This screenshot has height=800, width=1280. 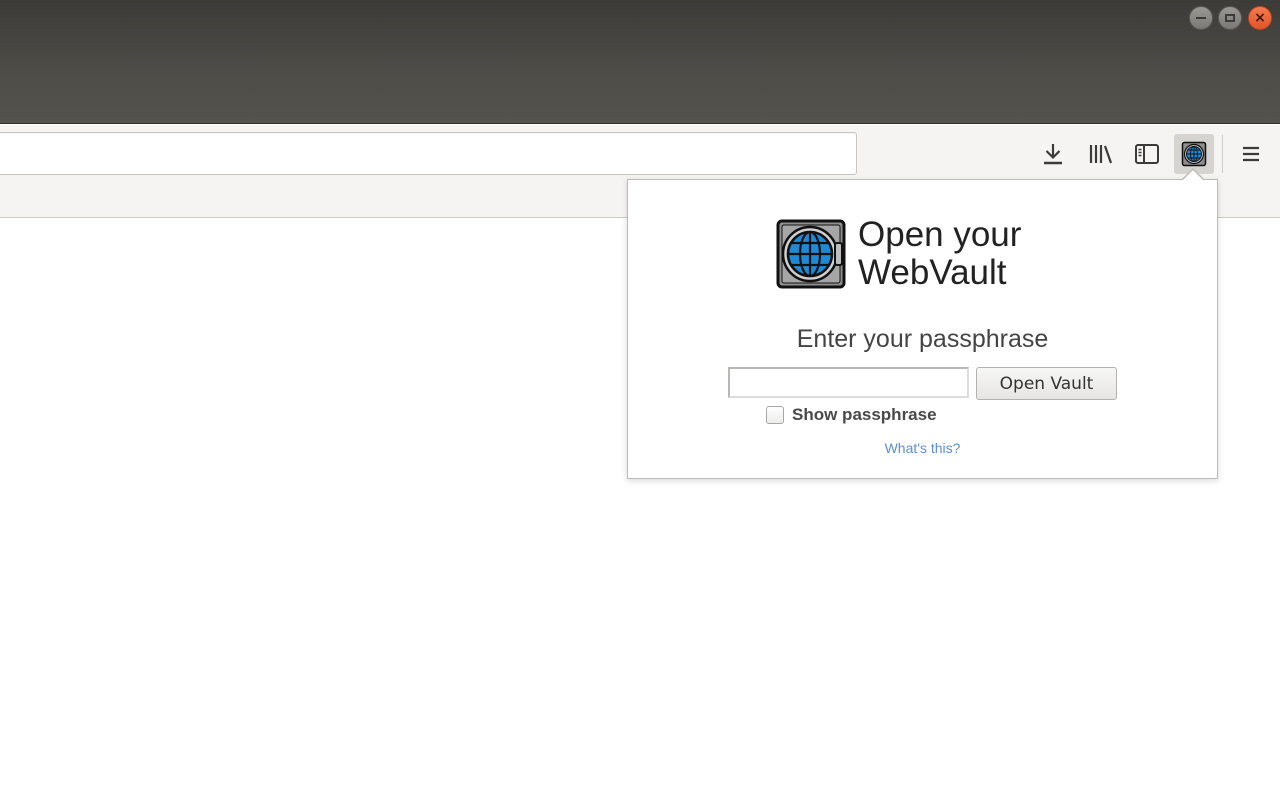 What do you see at coordinates (1046, 383) in the screenshot?
I see `open-vault-button: Open Vault` at bounding box center [1046, 383].